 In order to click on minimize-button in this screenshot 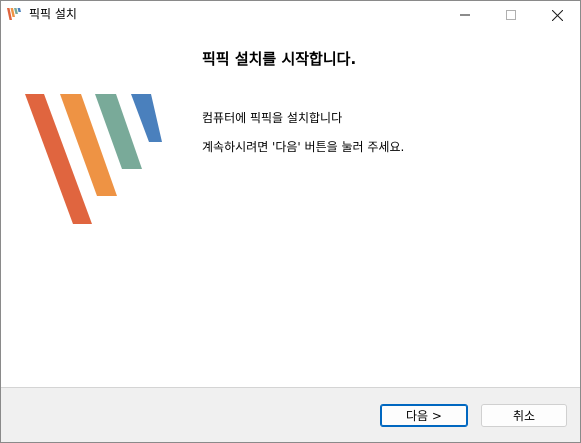, I will do `click(465, 15)`.